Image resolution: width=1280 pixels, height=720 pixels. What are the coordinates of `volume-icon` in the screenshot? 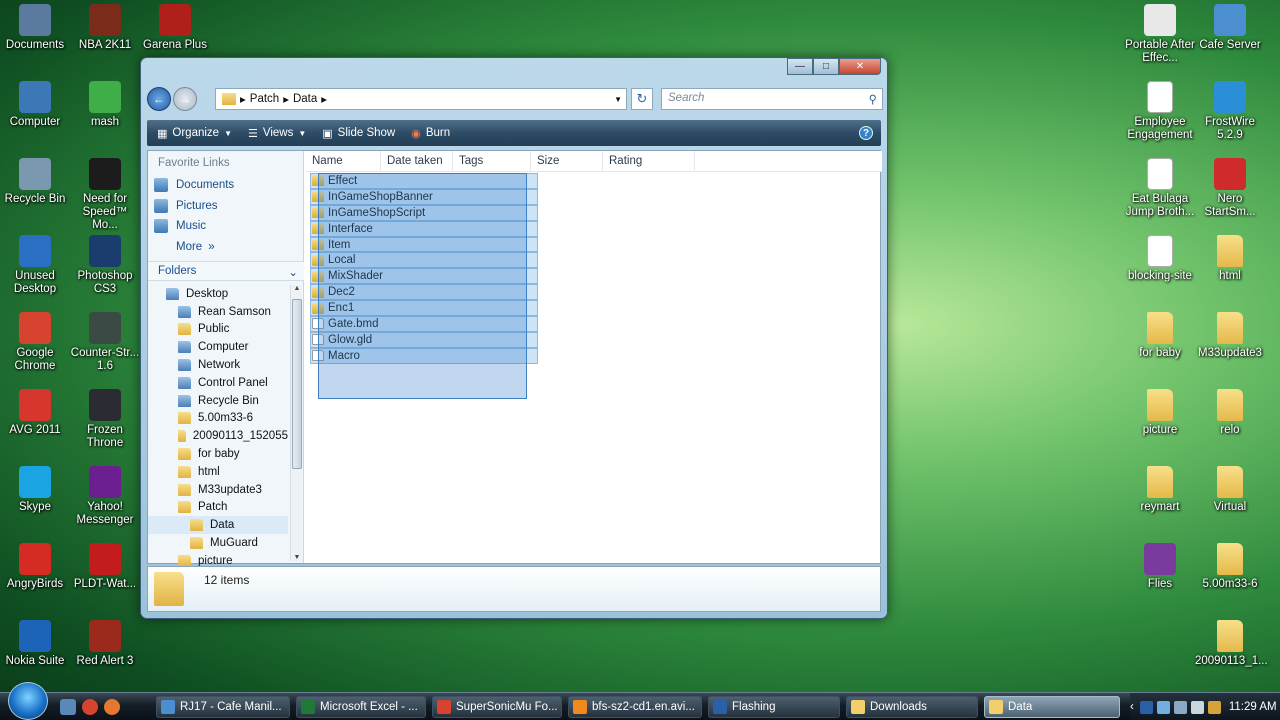 It's located at (1197, 707).